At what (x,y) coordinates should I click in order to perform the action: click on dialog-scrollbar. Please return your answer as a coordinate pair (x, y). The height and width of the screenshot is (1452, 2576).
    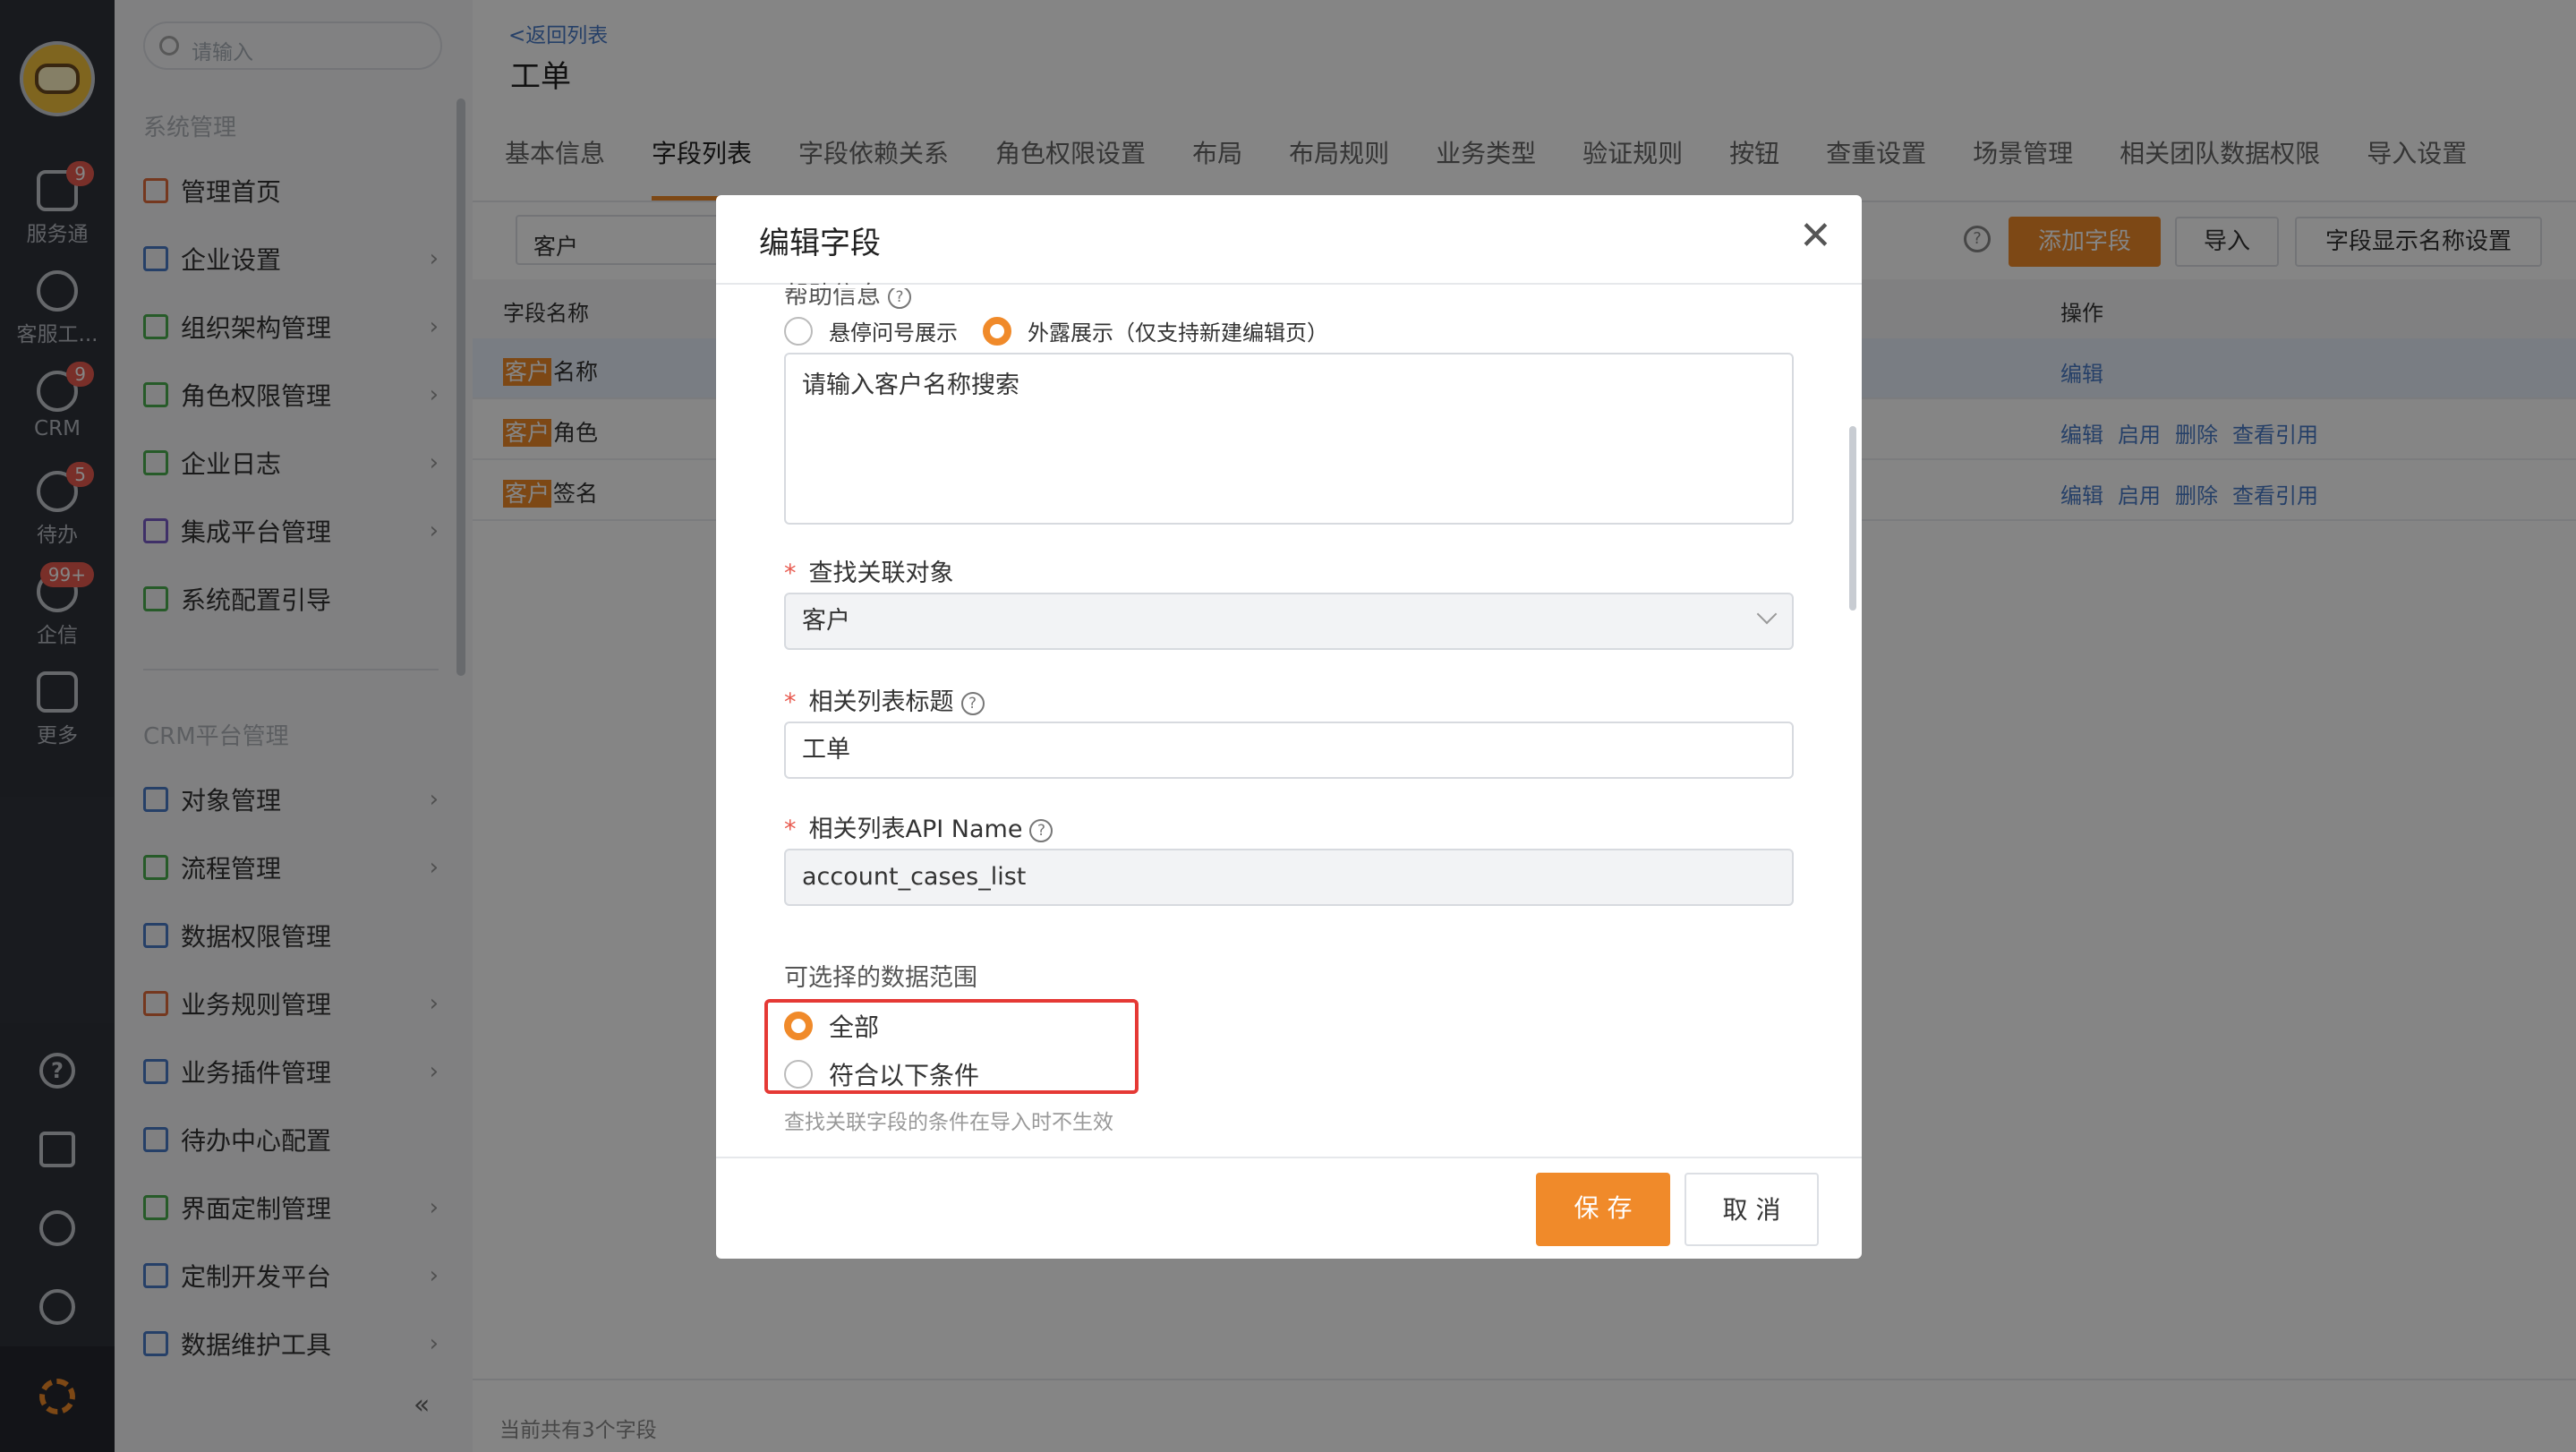
    Looking at the image, I should click on (1852, 518).